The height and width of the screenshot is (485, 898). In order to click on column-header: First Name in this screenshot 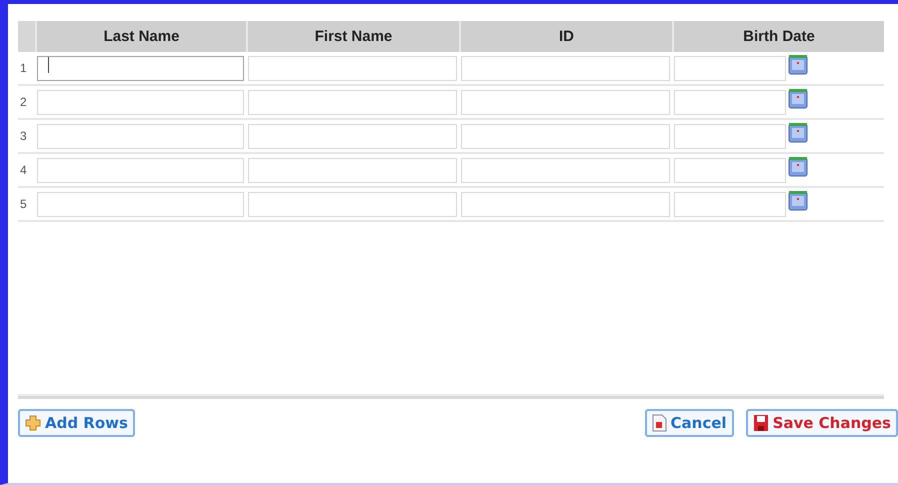, I will do `click(352, 36)`.